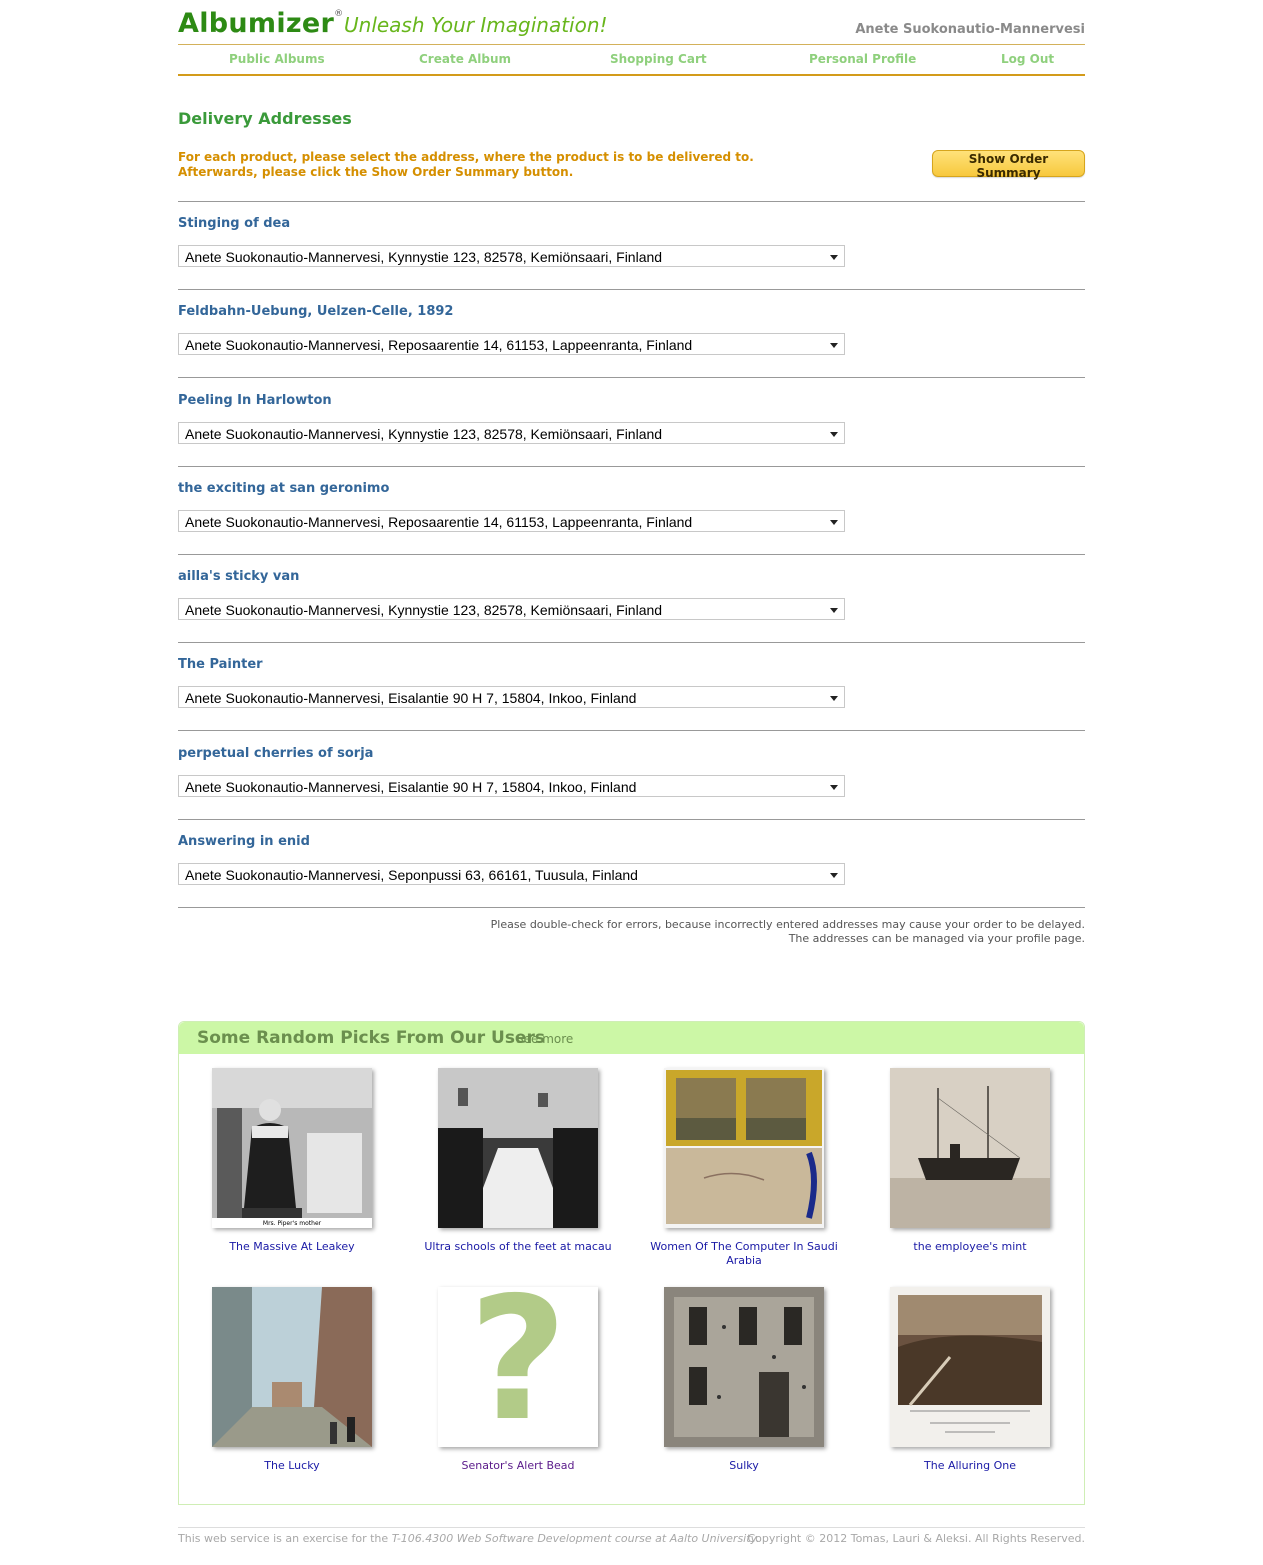 The image size is (1263, 1565). Describe the element at coordinates (284, 488) in the screenshot. I see `product-name: the exciting at san geronimo` at that location.